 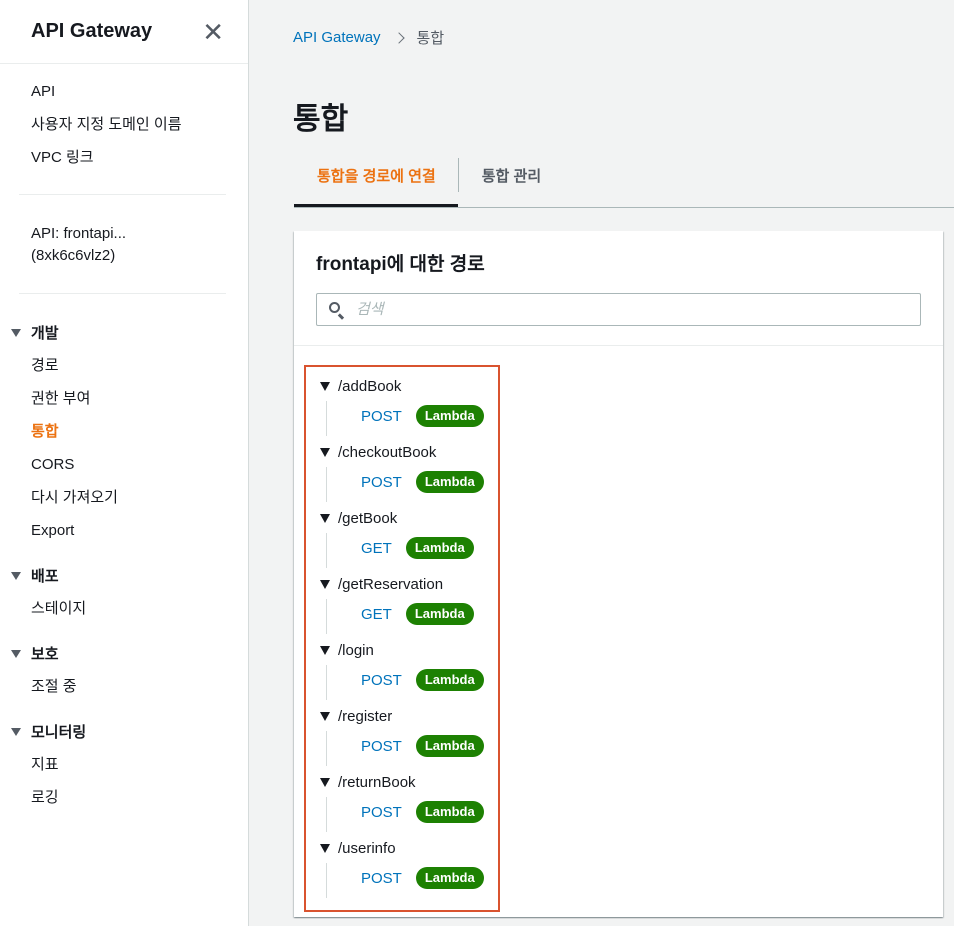 I want to click on route-path-toggle: /getBook, so click(x=409, y=518).